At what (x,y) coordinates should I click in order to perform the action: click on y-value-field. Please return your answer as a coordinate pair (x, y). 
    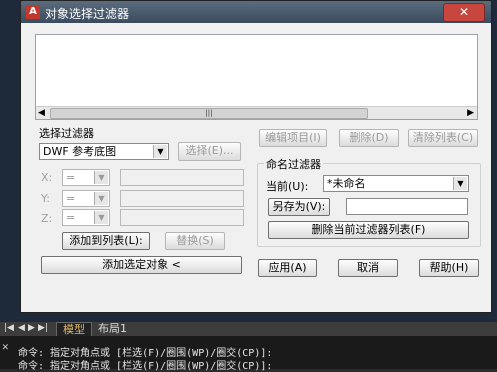
    Looking at the image, I should click on (182, 198).